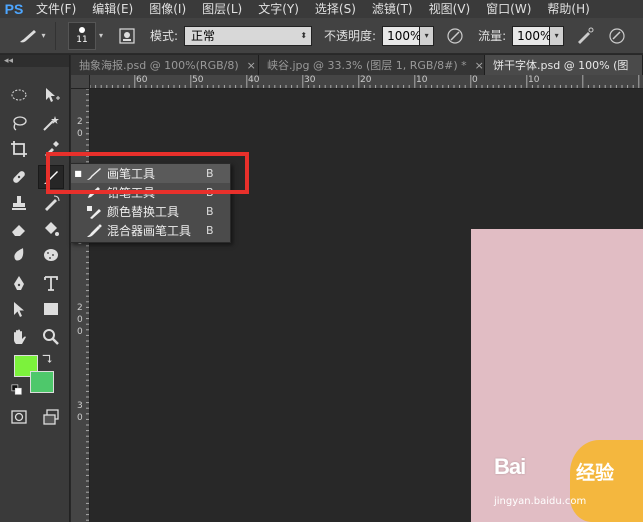  I want to click on history-brush-icon, so click(52, 203).